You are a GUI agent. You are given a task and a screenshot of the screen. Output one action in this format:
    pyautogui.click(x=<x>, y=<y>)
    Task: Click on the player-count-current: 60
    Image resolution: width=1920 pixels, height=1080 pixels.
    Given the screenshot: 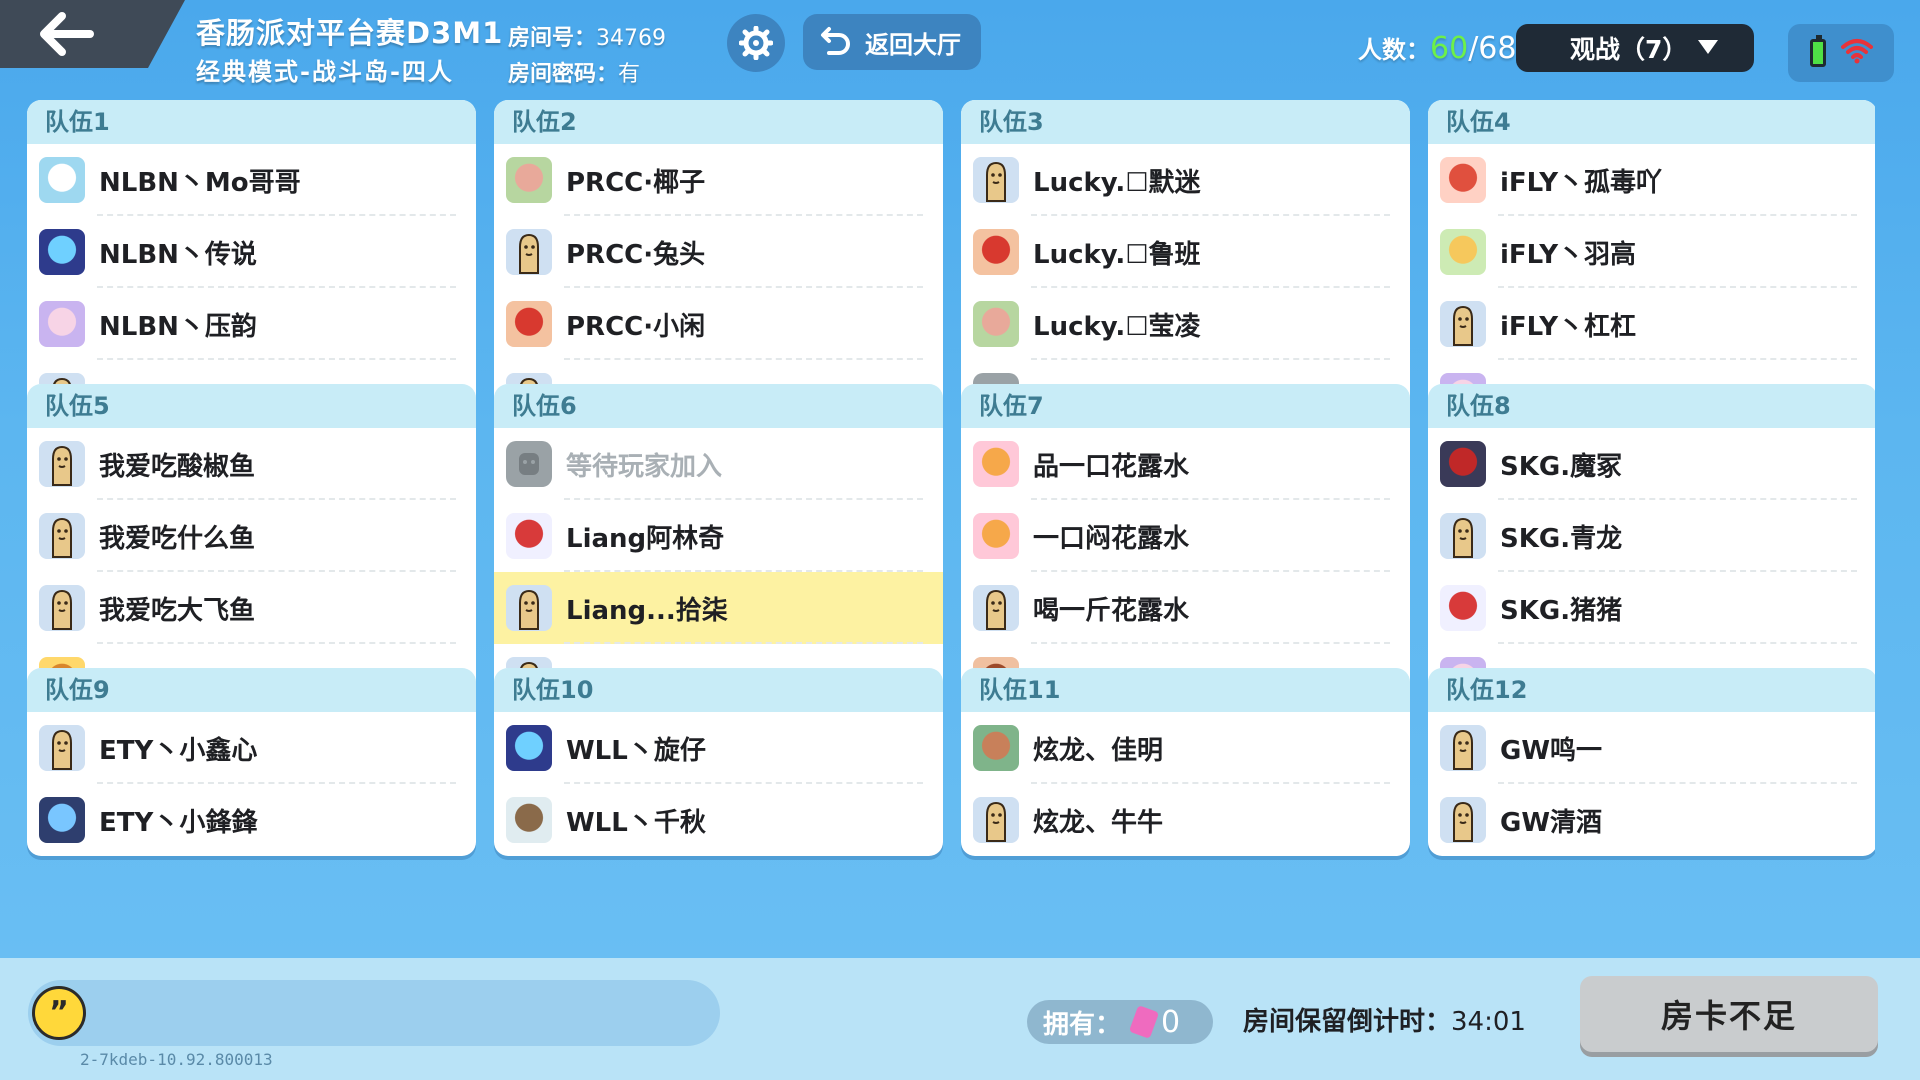 What is the action you would take?
    pyautogui.click(x=1449, y=48)
    